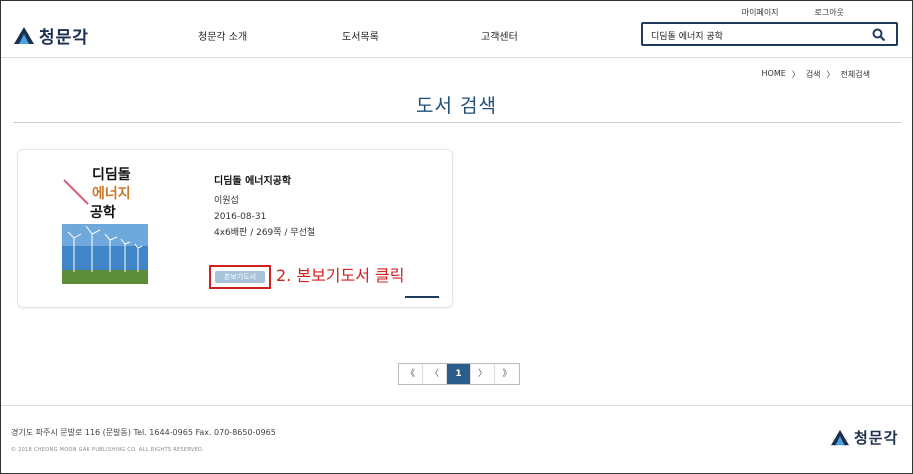 This screenshot has width=913, height=474. I want to click on cover-title-line3: 공학, so click(103, 213).